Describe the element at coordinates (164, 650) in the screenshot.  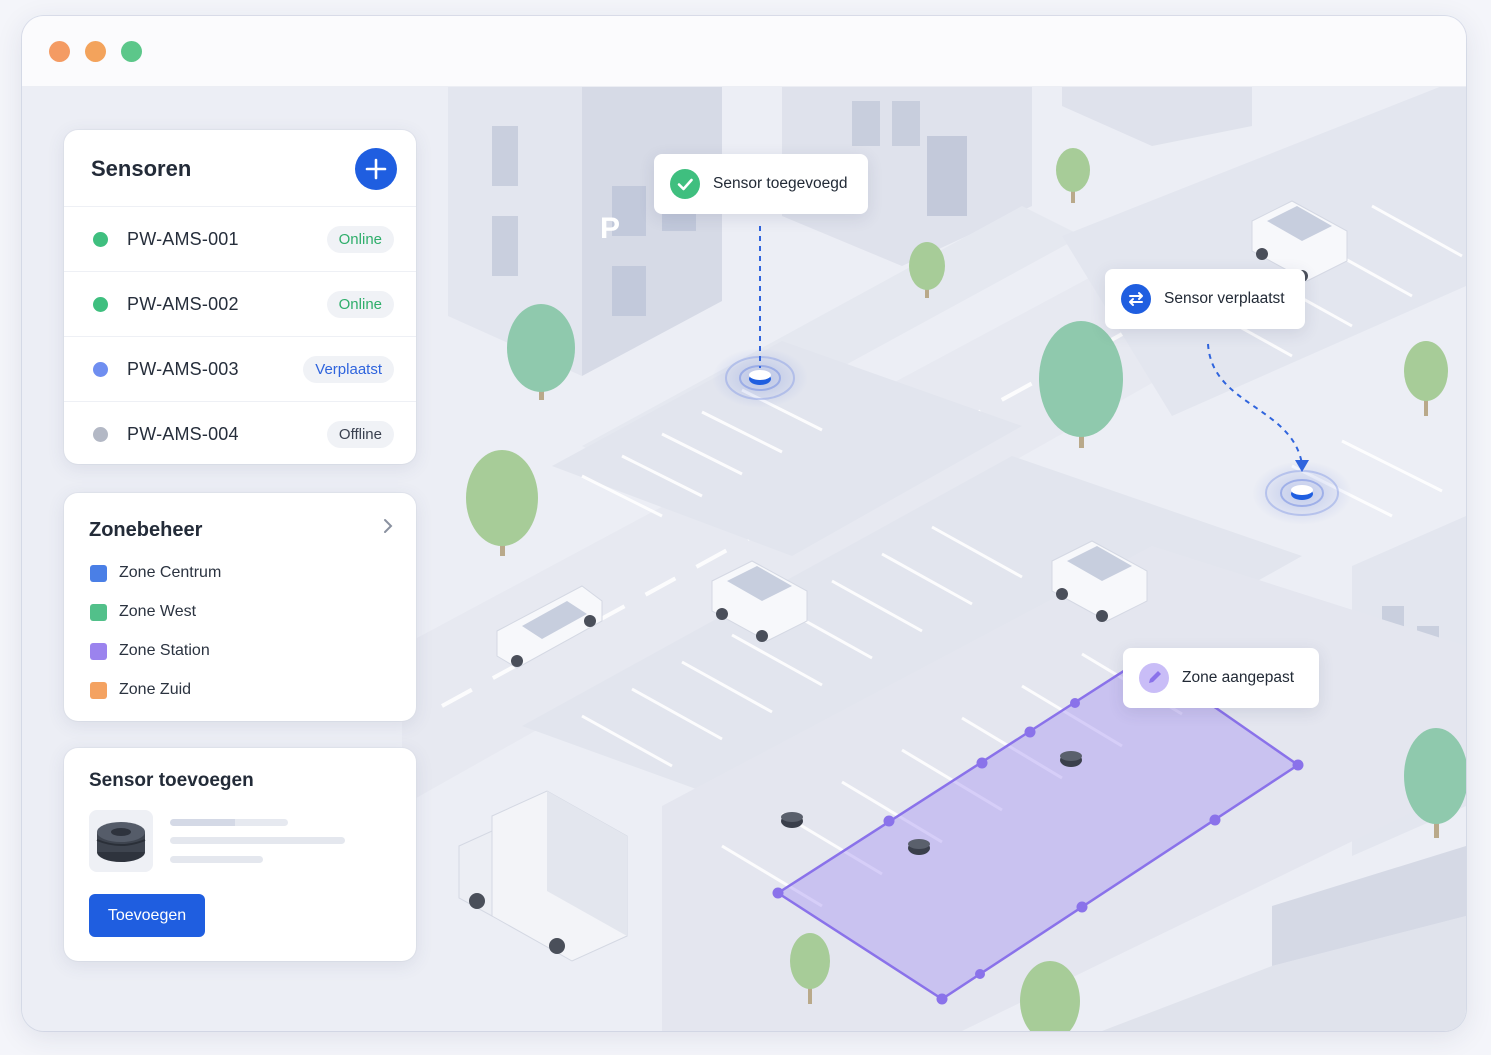
I see `zone-label: Zone Station` at that location.